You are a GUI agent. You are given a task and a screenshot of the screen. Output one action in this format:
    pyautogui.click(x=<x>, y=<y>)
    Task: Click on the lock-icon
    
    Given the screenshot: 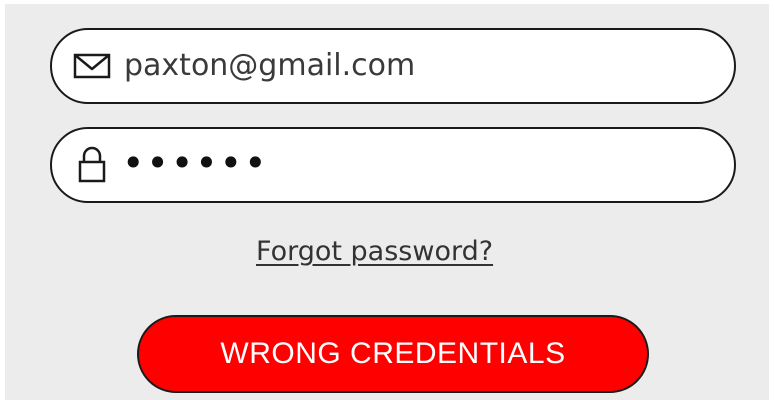 What is the action you would take?
    pyautogui.click(x=92, y=165)
    